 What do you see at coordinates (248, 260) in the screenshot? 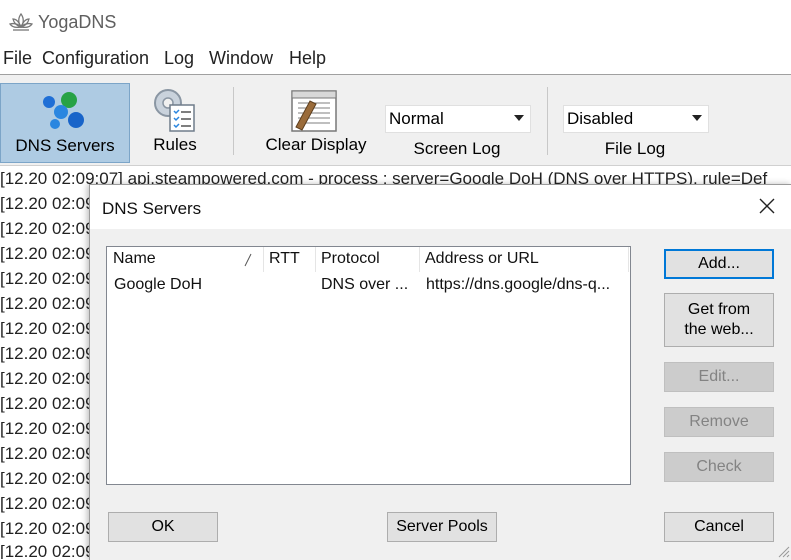
I see `sort-indicator-icon` at bounding box center [248, 260].